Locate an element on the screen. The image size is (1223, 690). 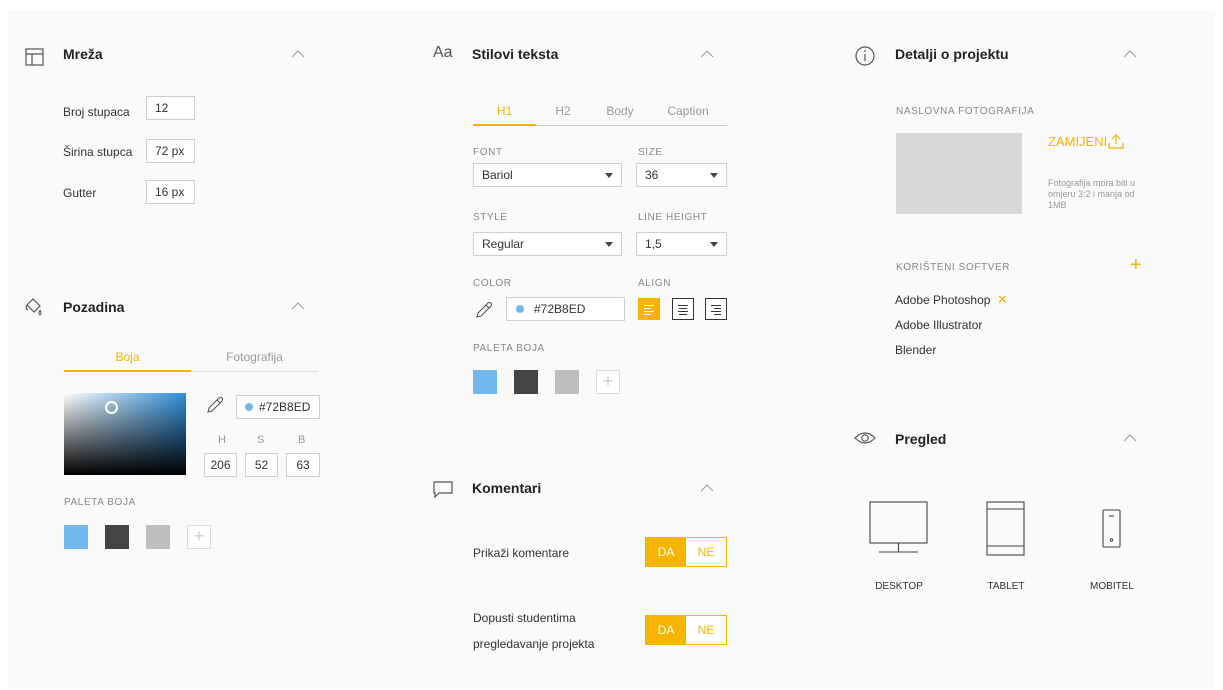
align-right-button is located at coordinates (716, 309).